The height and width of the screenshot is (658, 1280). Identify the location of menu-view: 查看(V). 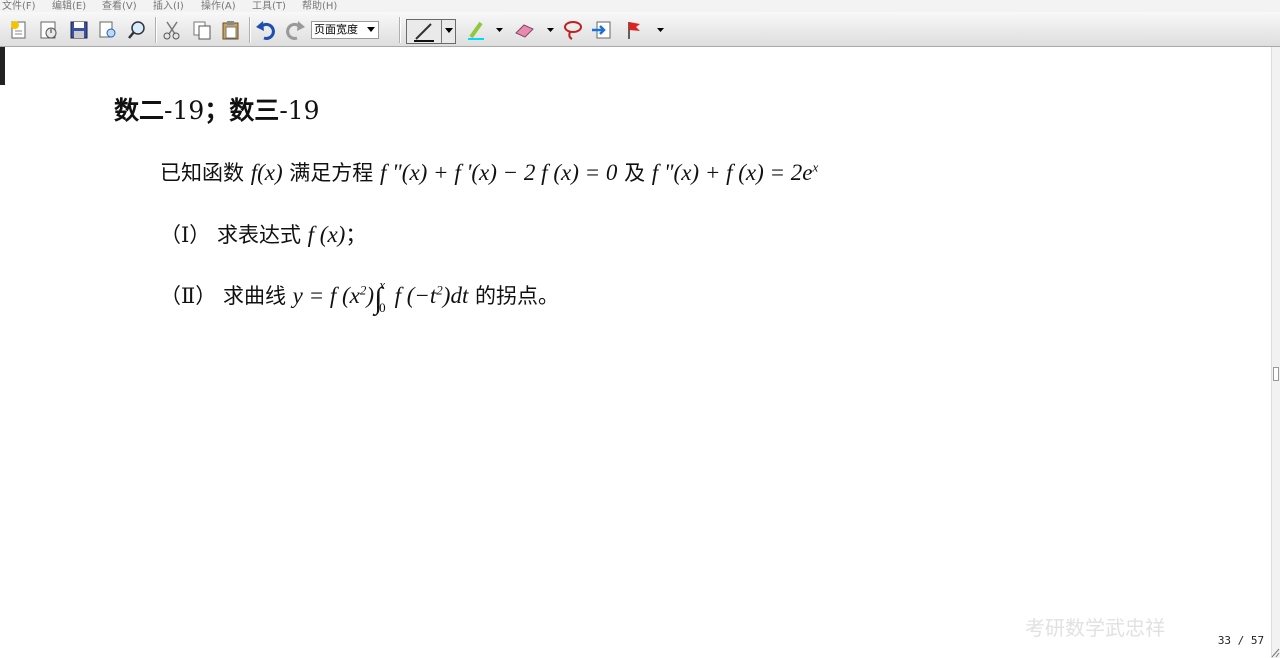
(119, 6).